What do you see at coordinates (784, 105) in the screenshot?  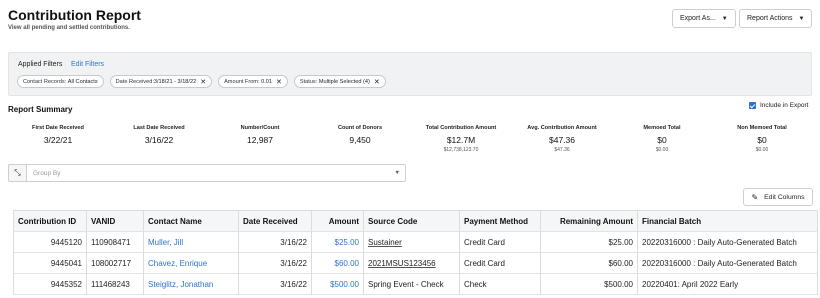 I see `include-in-export-label: Include in Export` at bounding box center [784, 105].